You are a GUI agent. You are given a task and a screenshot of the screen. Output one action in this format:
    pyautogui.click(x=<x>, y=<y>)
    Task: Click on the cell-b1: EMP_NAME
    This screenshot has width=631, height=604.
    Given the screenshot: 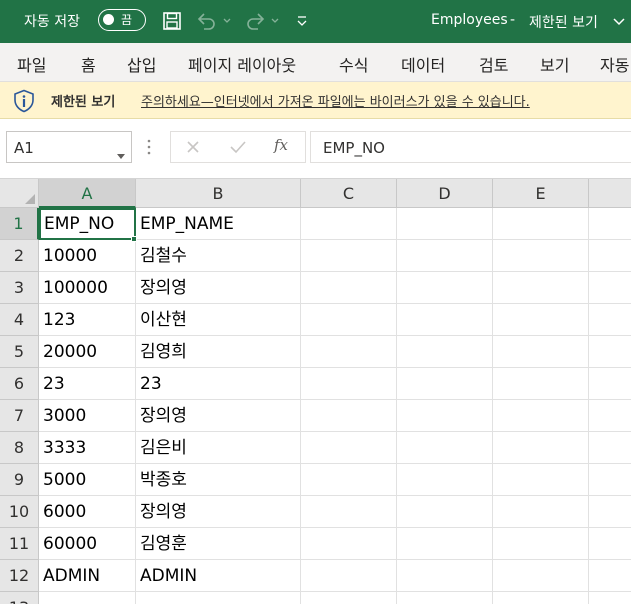 What is the action you would take?
    pyautogui.click(x=218, y=224)
    